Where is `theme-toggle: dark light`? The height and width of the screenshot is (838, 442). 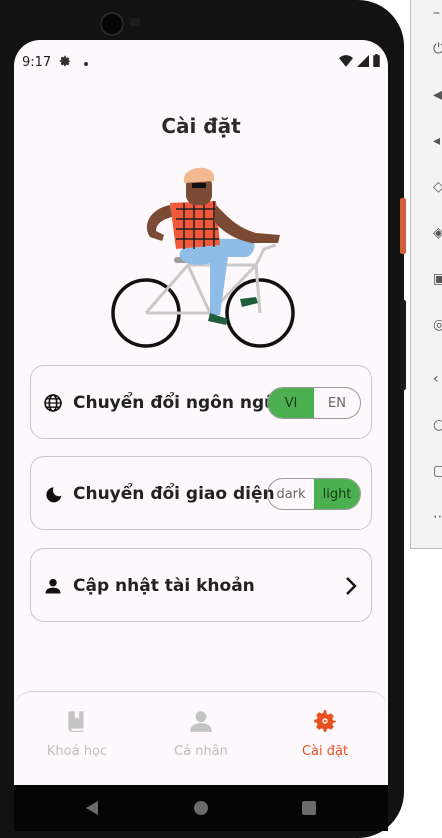 theme-toggle: dark light is located at coordinates (314, 494).